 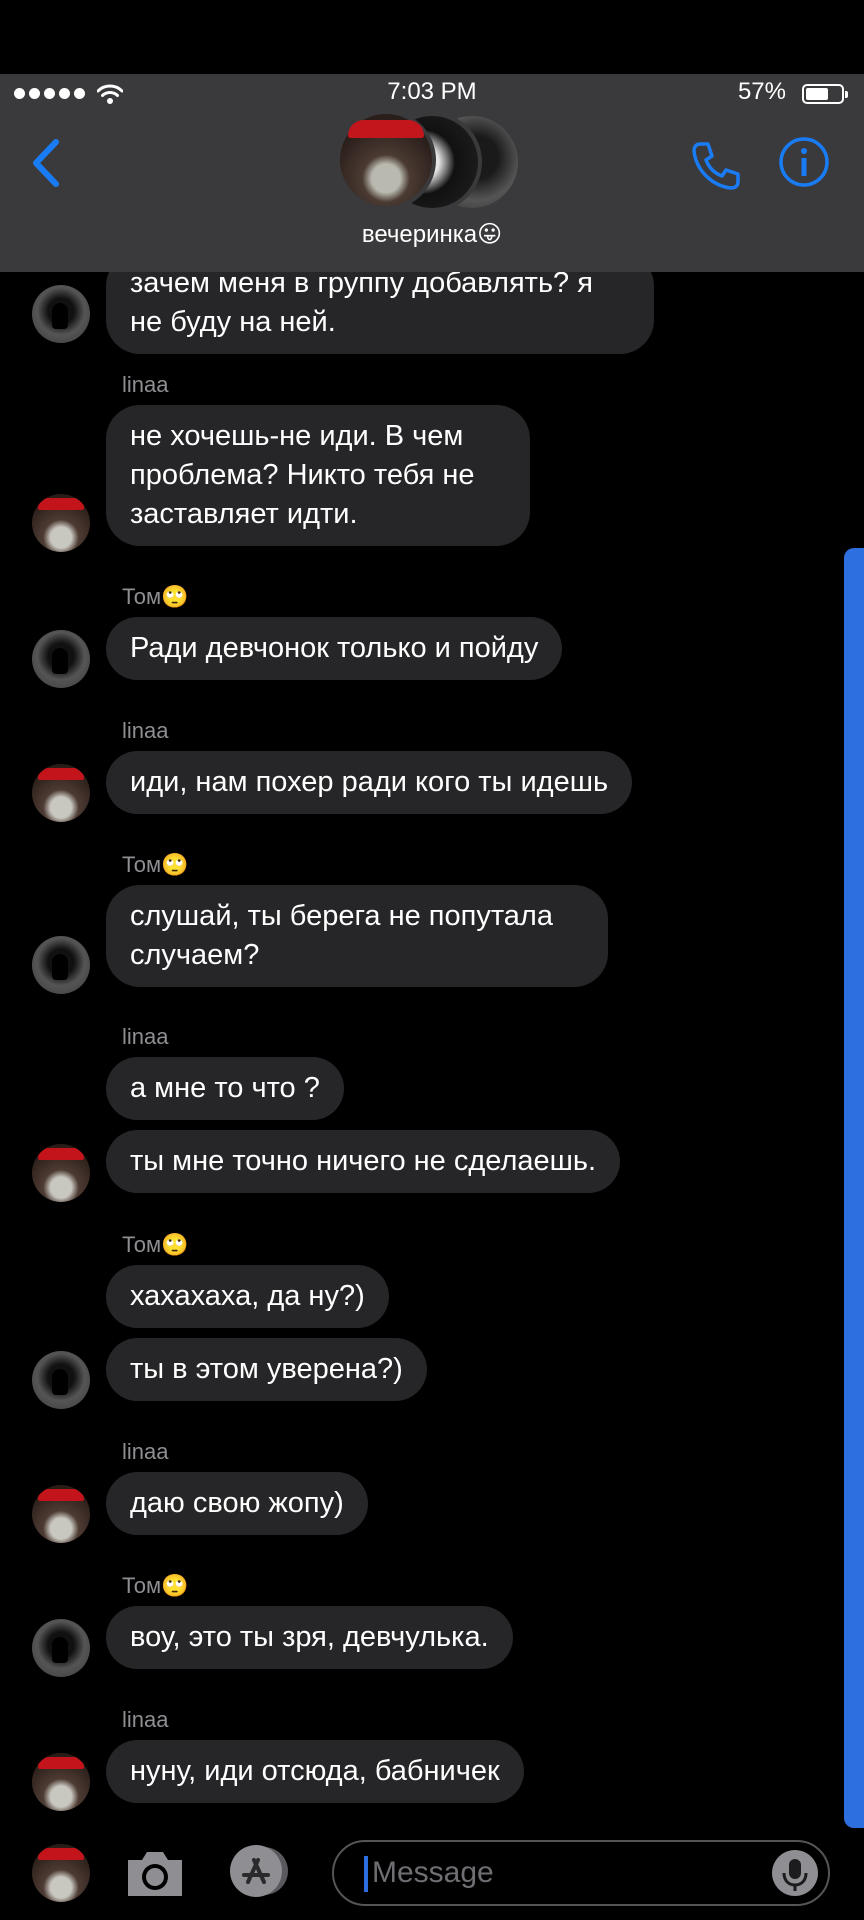 I want to click on message-bubble: ты в этом уверена?), so click(x=266, y=1369).